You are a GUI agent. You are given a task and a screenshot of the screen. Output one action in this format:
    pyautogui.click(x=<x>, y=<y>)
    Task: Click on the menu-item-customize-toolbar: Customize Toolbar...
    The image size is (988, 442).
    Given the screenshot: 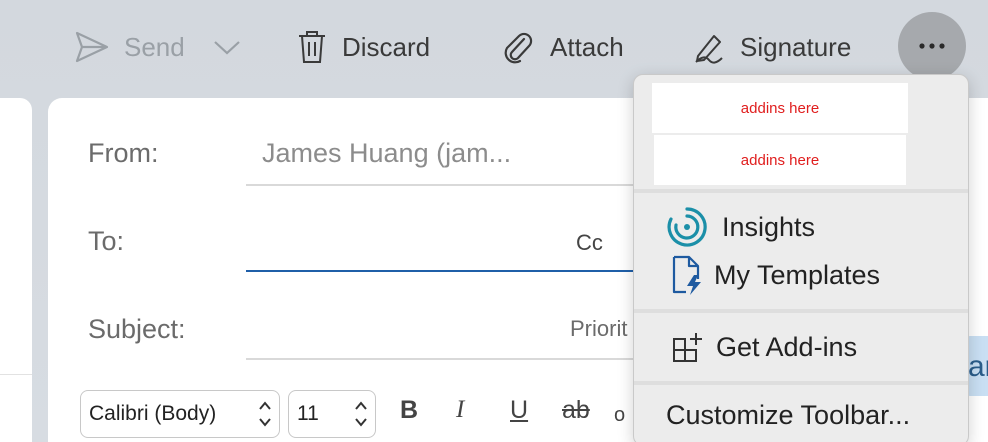 What is the action you would take?
    pyautogui.click(x=801, y=415)
    